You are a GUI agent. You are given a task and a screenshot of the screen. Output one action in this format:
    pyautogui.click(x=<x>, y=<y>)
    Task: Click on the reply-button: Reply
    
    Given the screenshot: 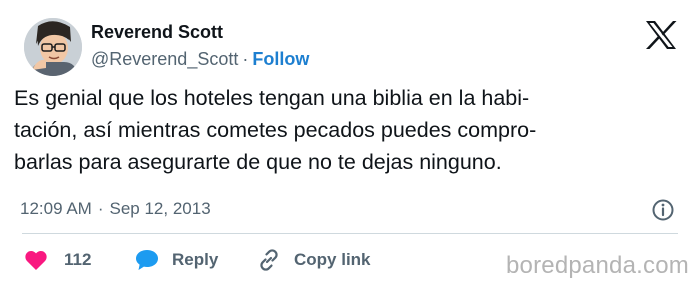 What is the action you would take?
    pyautogui.click(x=176, y=260)
    